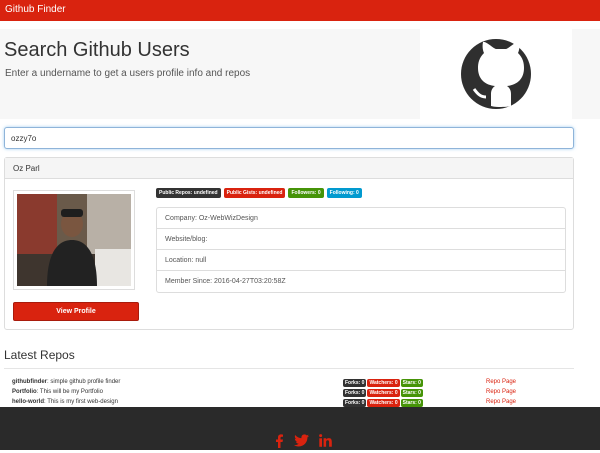  I want to click on repo-name: hello-world, so click(28, 402).